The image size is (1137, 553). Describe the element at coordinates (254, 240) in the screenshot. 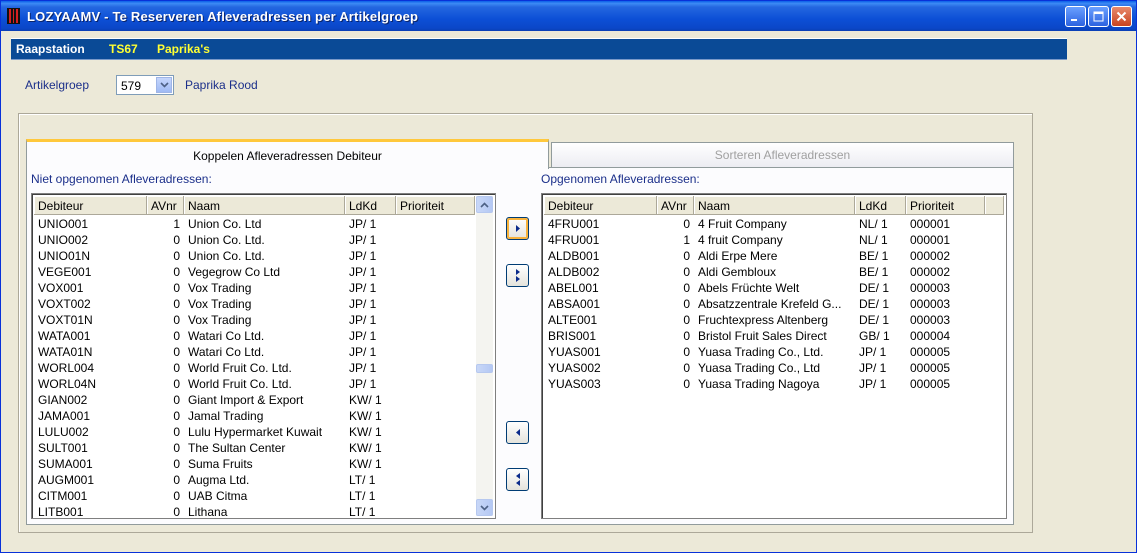

I see `table-row: UNIO002 0 Union Co. Ltd. JP/ 1` at that location.